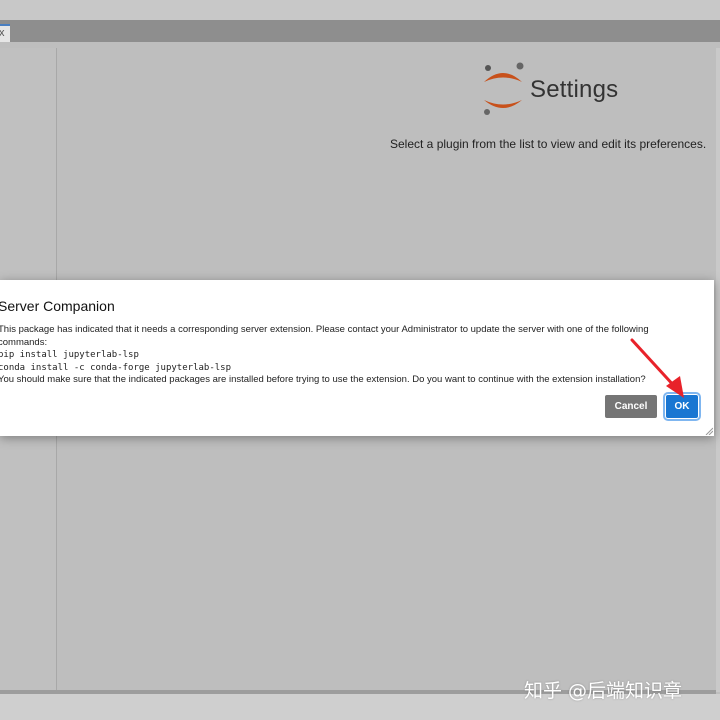 The height and width of the screenshot is (720, 720). I want to click on jupyter-logo-icon, so click(504, 88).